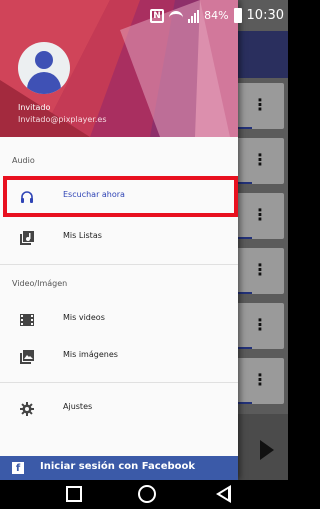 This screenshot has width=320, height=509. What do you see at coordinates (18, 468) in the screenshot?
I see `facebook-icon: f` at bounding box center [18, 468].